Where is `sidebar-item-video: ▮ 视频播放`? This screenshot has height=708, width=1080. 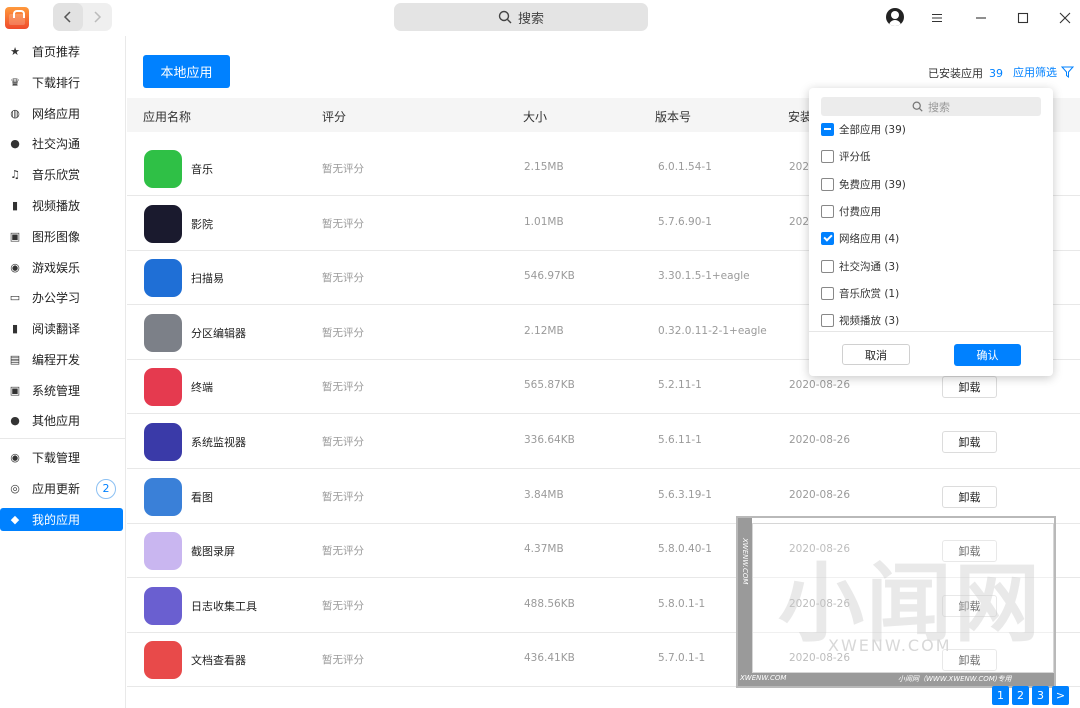
sidebar-item-video: ▮ 视频播放 is located at coordinates (61, 205).